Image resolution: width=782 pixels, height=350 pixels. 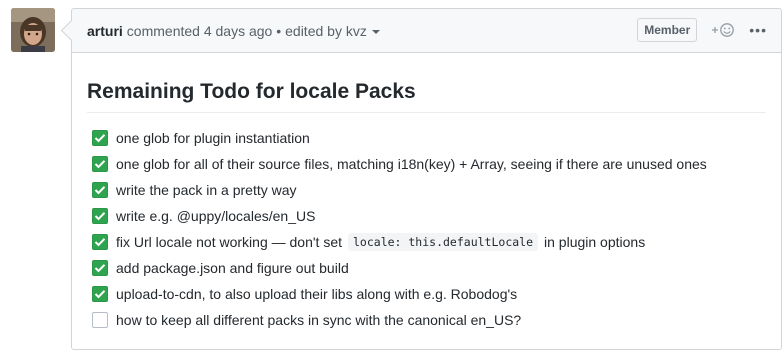 I want to click on task-label: write e.g. @uppy/locales/en_US, so click(x=216, y=216).